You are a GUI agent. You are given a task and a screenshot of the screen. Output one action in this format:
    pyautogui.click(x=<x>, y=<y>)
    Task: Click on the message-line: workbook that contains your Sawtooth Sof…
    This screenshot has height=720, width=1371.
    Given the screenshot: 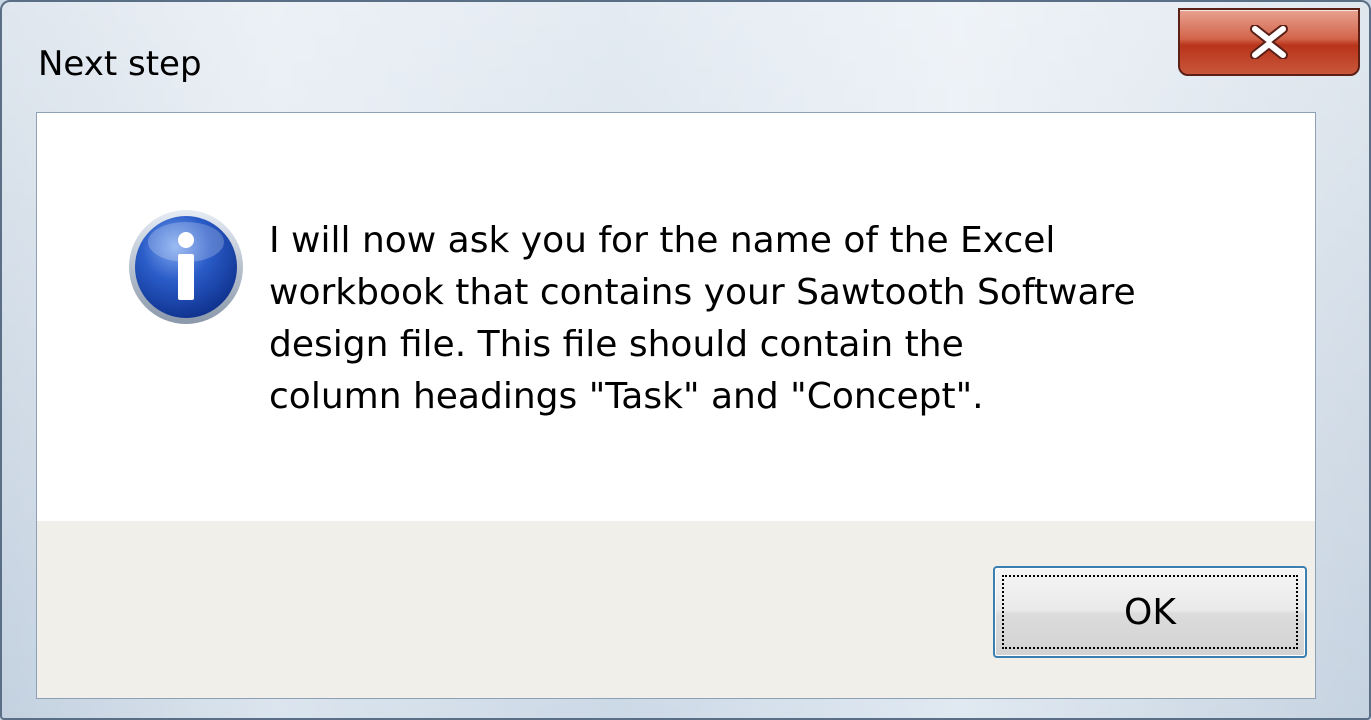 What is the action you would take?
    pyautogui.click(x=702, y=292)
    